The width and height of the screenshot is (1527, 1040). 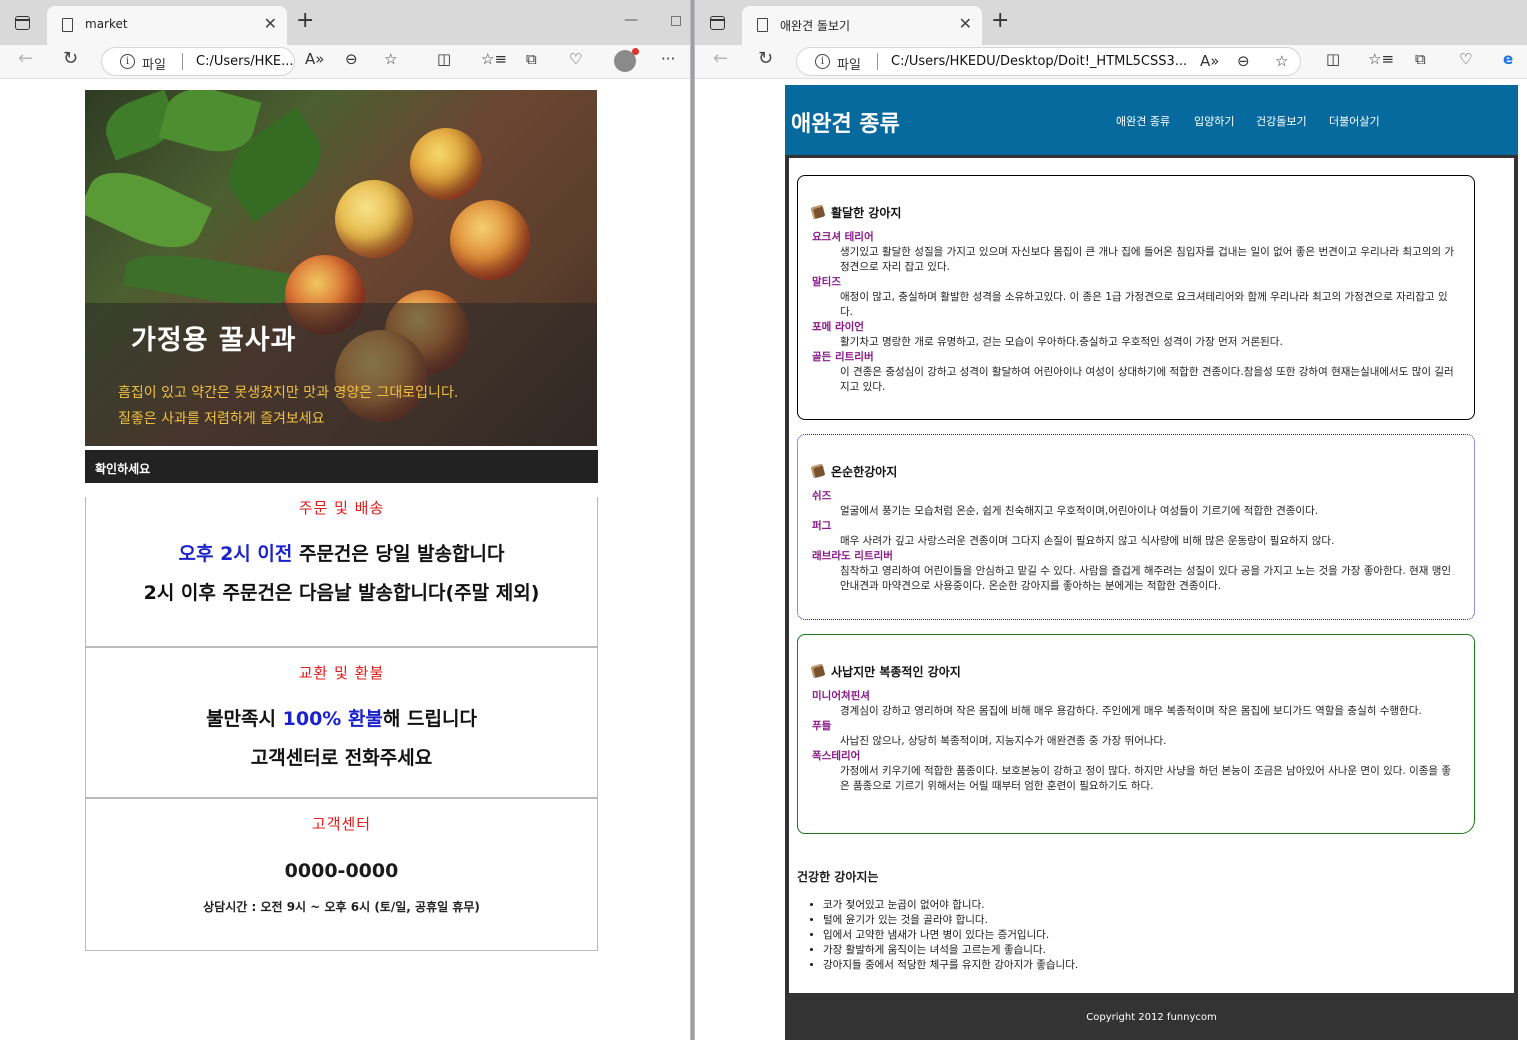 What do you see at coordinates (1111, 22) in the screenshot?
I see `tab-strip: 애완견 돌보기 ✕ +` at bounding box center [1111, 22].